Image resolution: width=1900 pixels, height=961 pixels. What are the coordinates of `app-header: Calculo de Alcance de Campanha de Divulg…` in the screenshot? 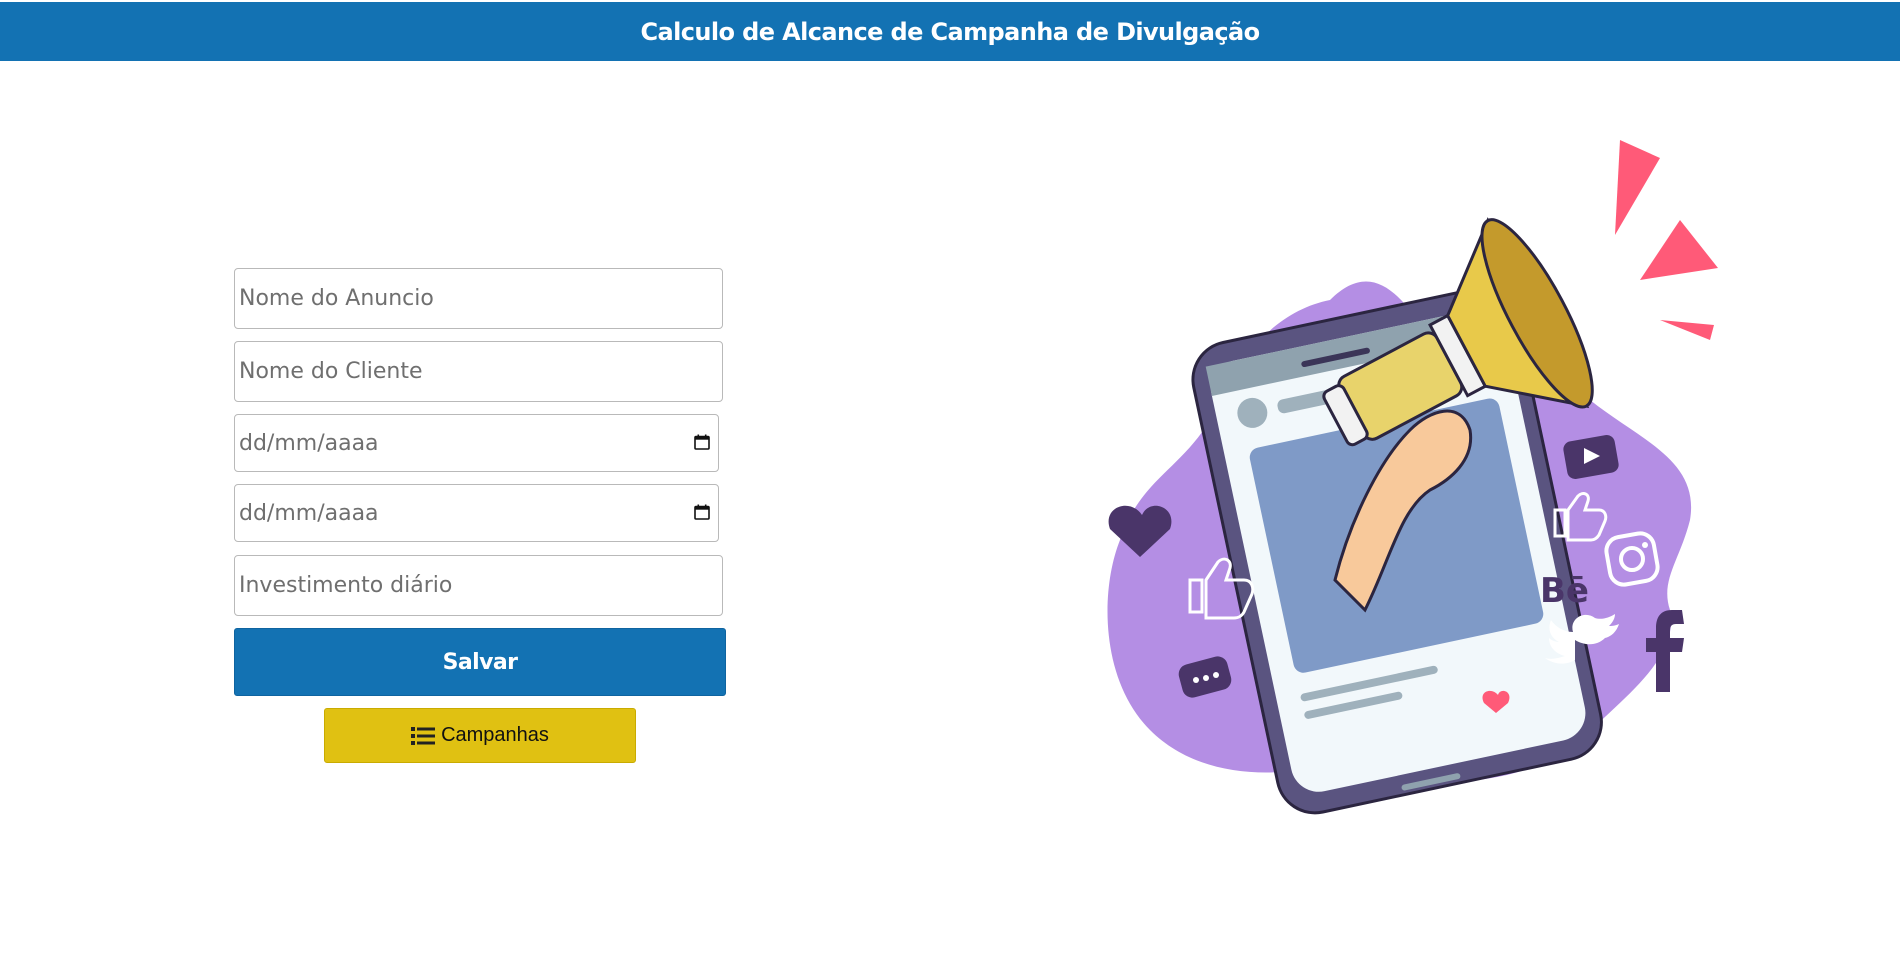 It's located at (950, 31).